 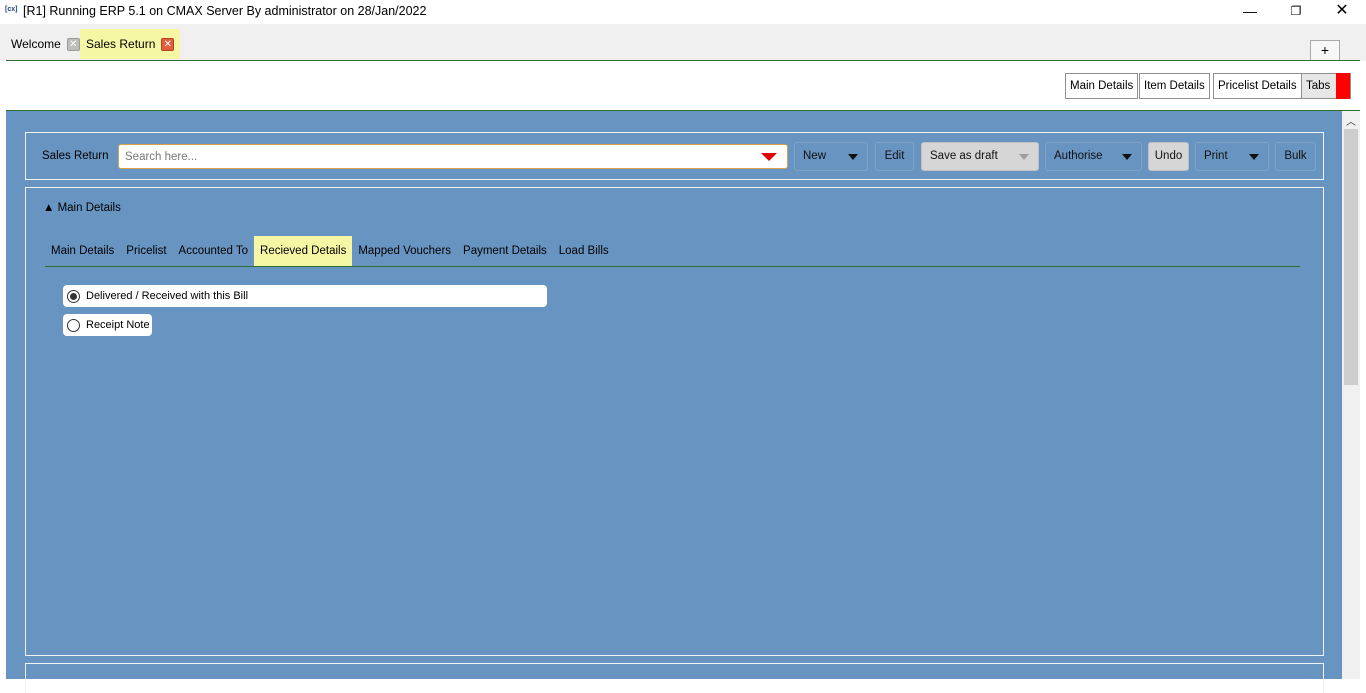 What do you see at coordinates (1296, 12) in the screenshot?
I see `restore-button: ❐` at bounding box center [1296, 12].